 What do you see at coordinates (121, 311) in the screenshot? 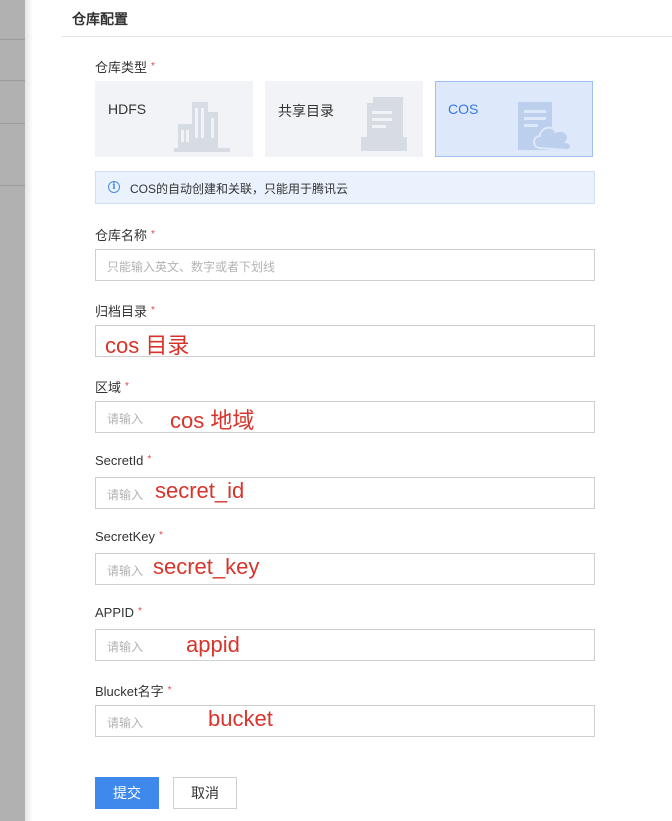
I see `archive-dir-label-text: 归档目录` at bounding box center [121, 311].